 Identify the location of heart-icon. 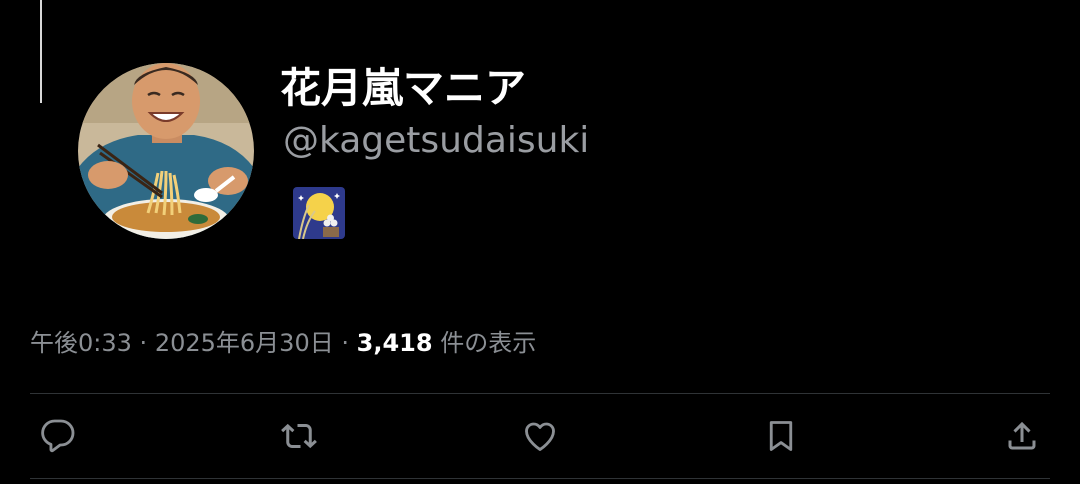
(540, 436).